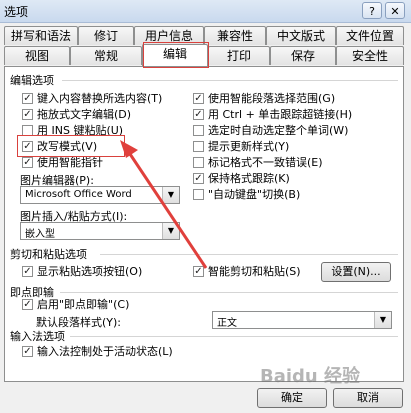 This screenshot has height=413, width=411. I want to click on highlight-box-edit-tab, so click(176, 55).